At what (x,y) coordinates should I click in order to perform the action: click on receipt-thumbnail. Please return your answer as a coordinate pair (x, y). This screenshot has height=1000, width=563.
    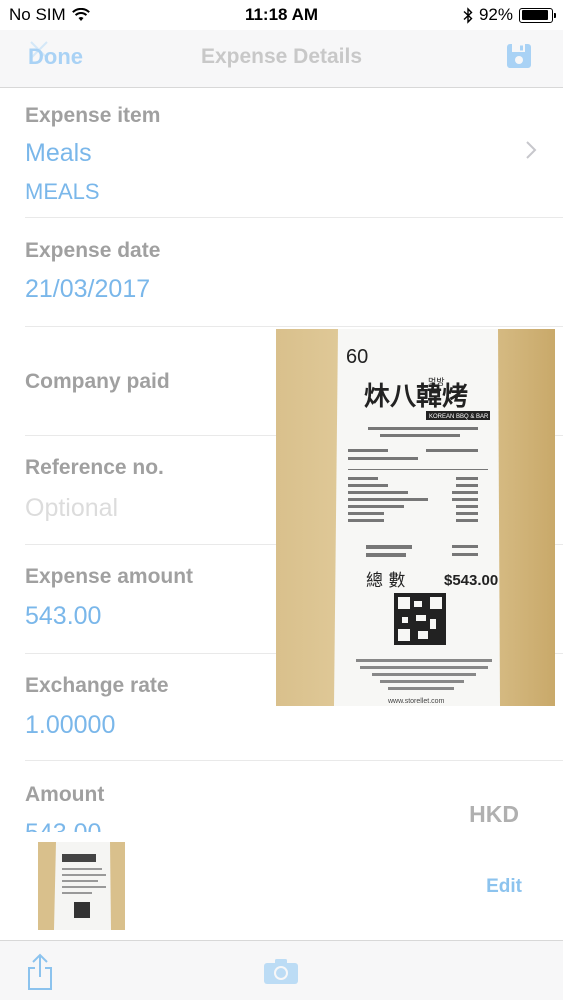
    Looking at the image, I should click on (81, 886).